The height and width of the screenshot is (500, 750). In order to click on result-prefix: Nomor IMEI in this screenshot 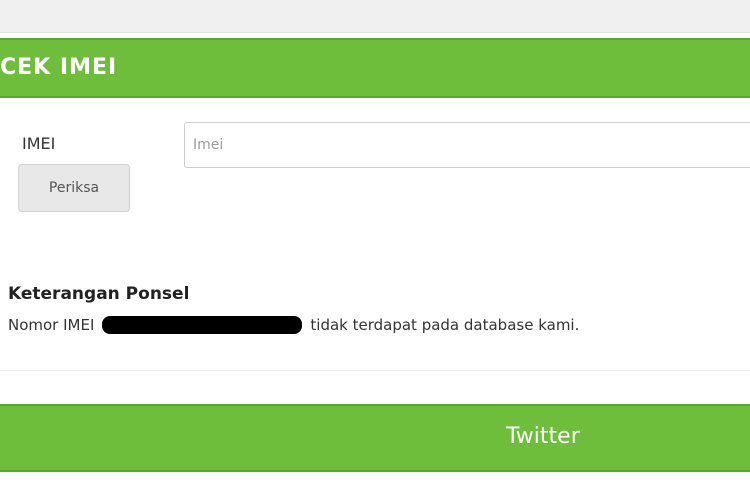, I will do `click(51, 325)`.